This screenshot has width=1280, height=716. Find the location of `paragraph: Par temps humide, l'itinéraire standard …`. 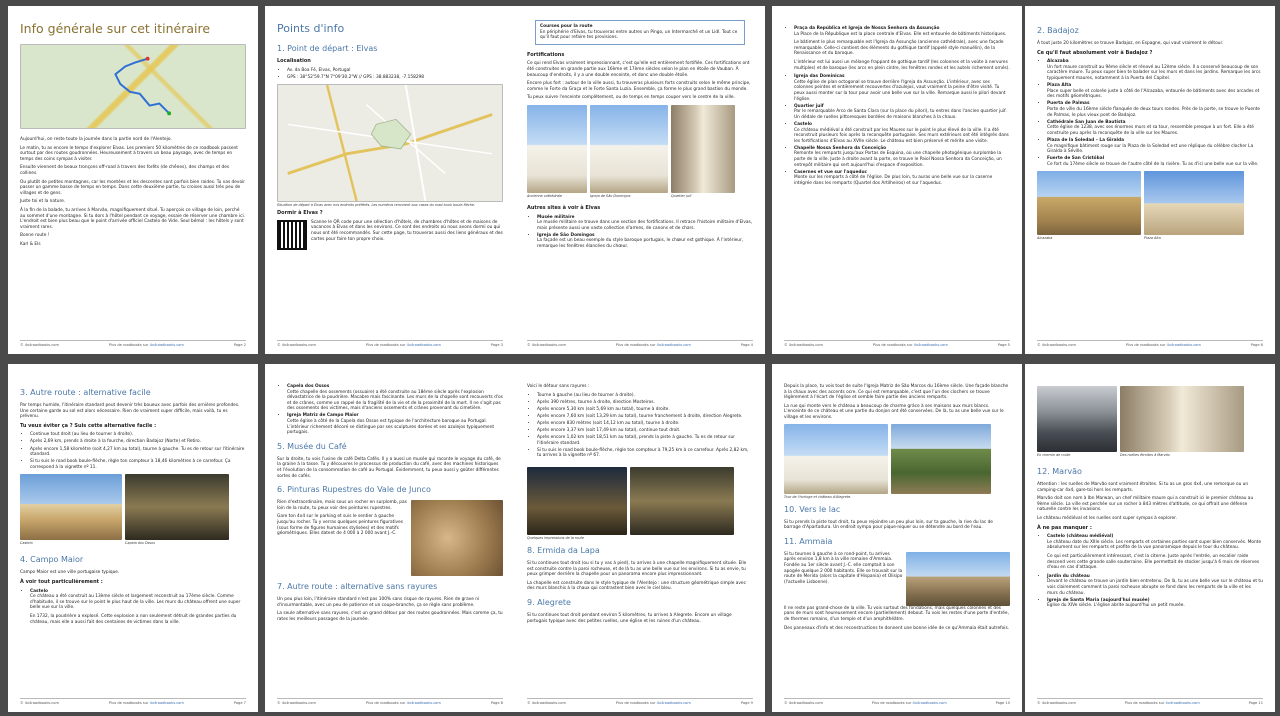

paragraph: Par temps humide, l'itinéraire standard … is located at coordinates (130, 411).